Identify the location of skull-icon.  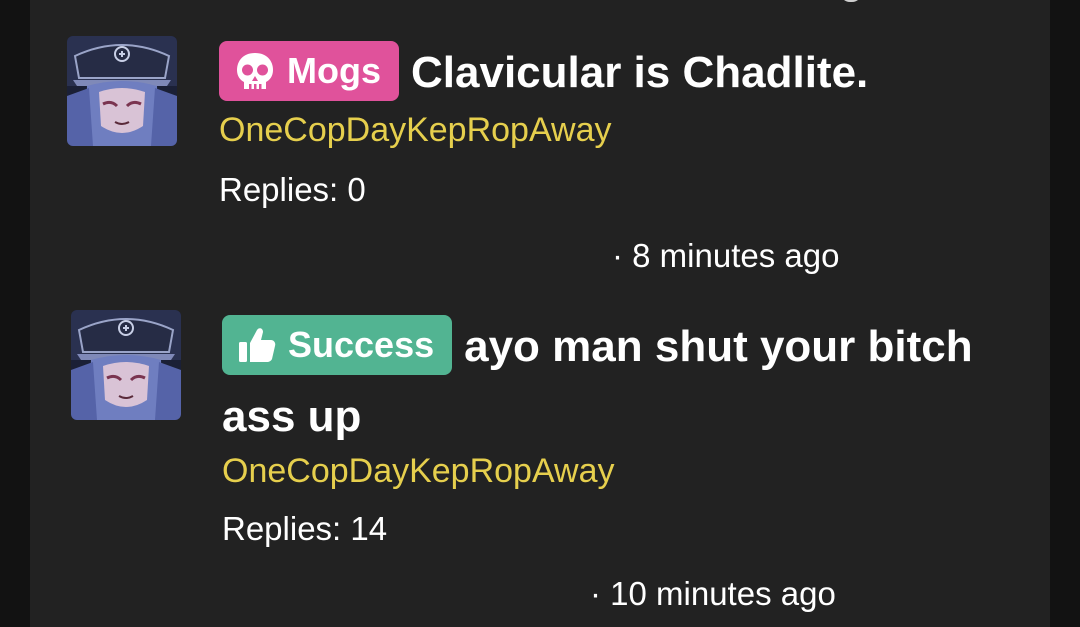
(255, 71).